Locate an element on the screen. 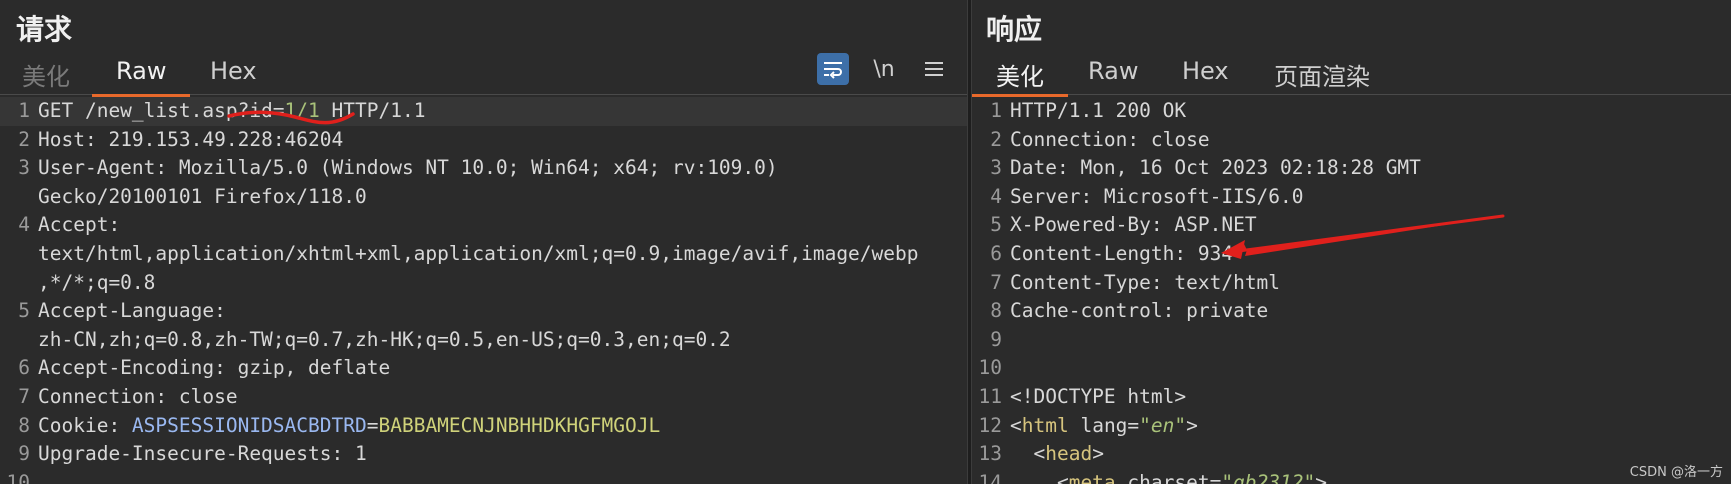 Image resolution: width=1731 pixels, height=484 pixels. show-newlines-button: \n is located at coordinates (884, 69).